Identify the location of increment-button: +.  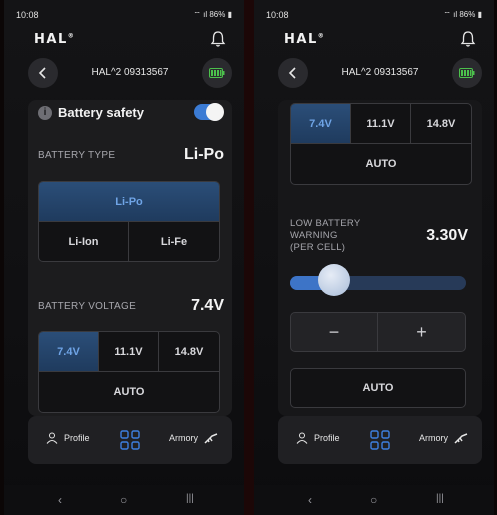
(421, 332).